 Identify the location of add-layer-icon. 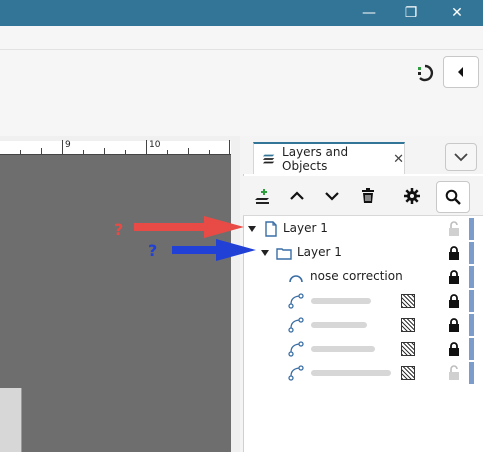
(262, 196).